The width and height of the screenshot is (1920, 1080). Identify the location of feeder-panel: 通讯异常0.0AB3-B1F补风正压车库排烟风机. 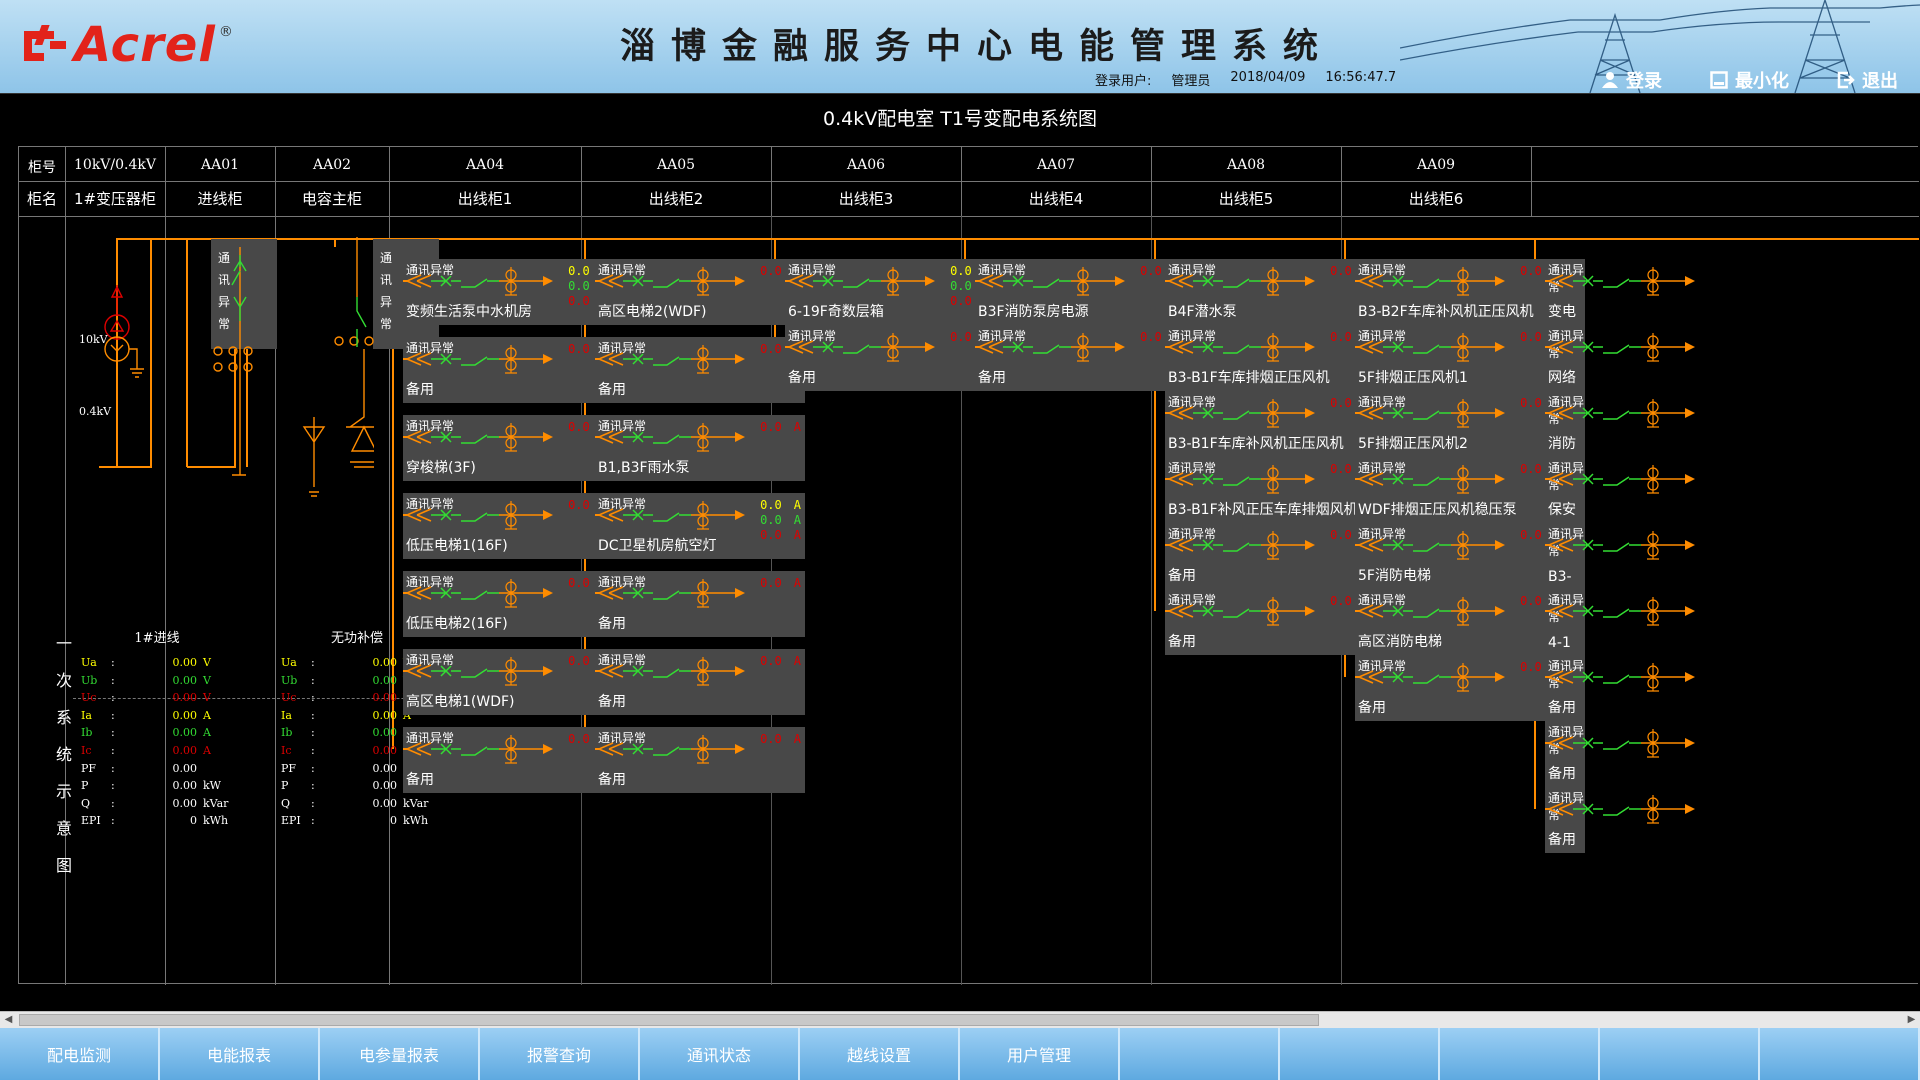
(1270, 490).